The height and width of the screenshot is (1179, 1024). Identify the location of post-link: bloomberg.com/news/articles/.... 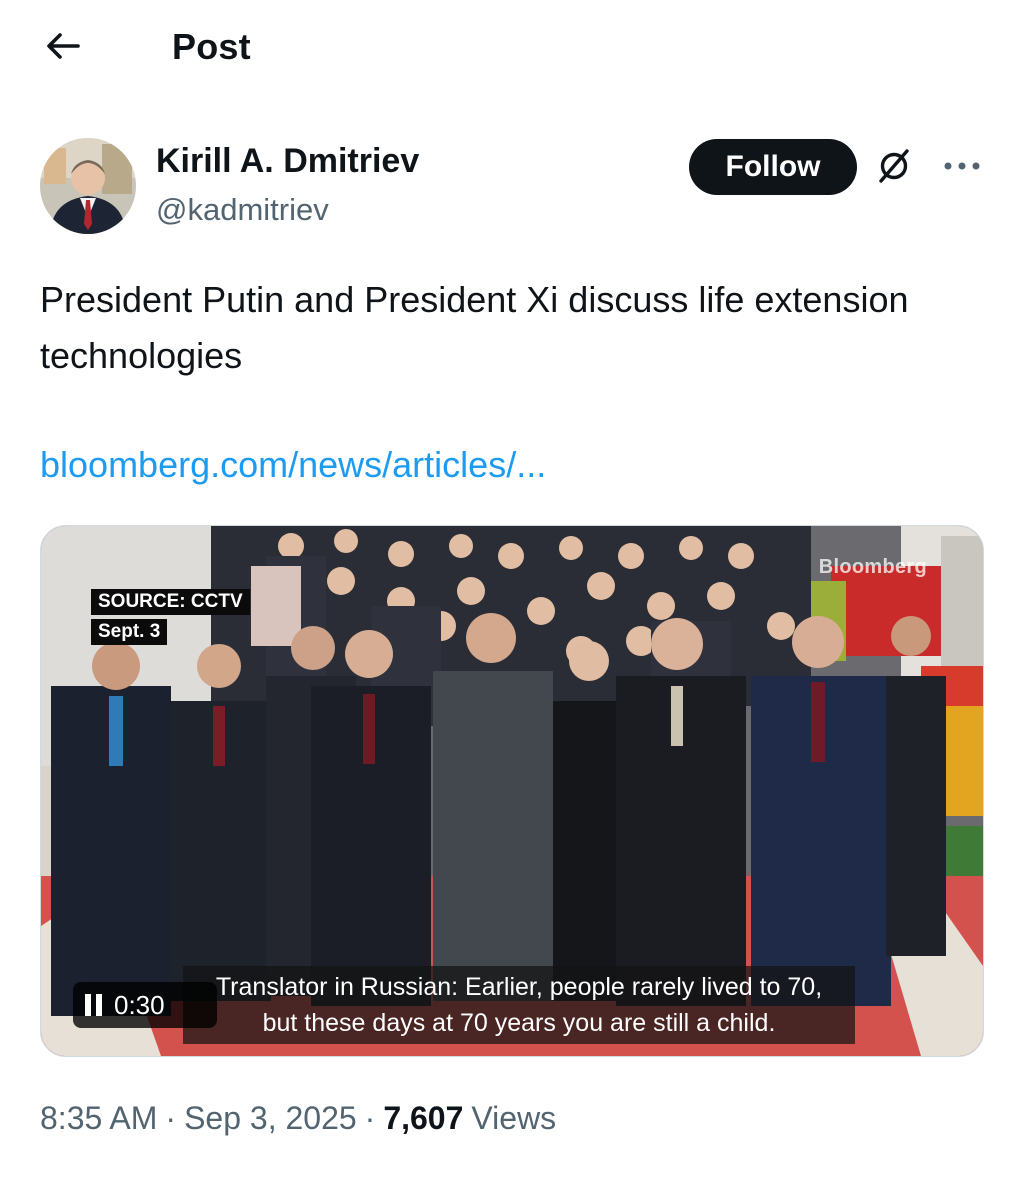
(293, 465).